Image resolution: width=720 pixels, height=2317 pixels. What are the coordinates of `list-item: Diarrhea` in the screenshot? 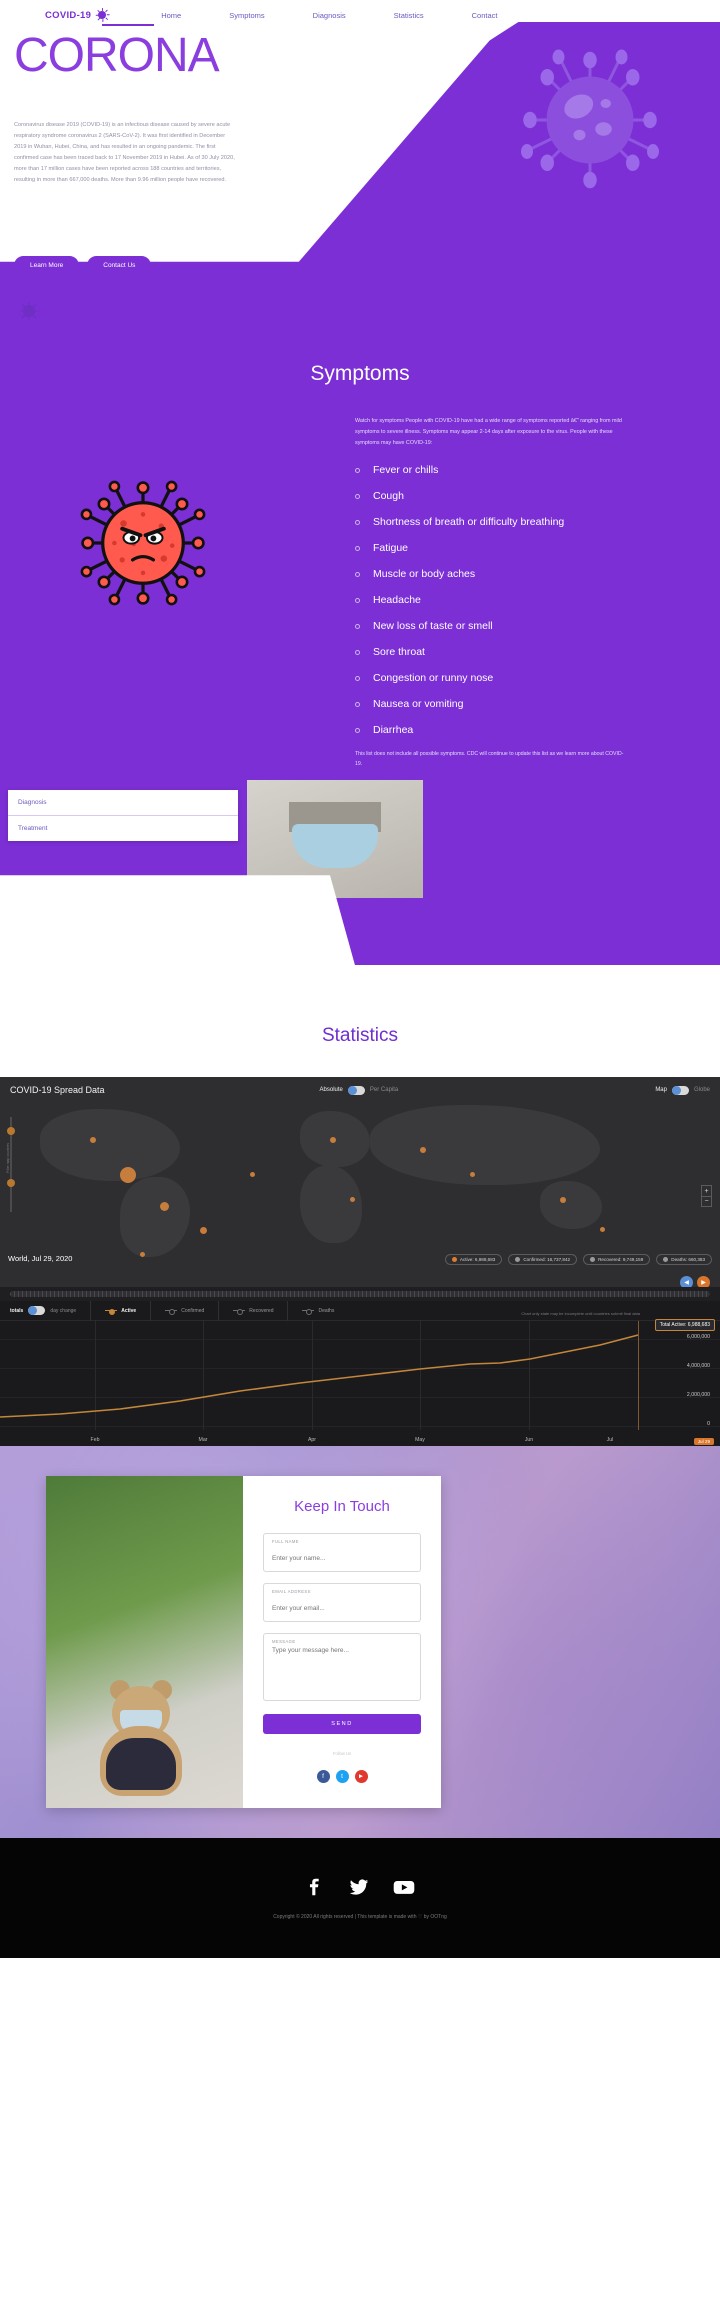 It's located at (517, 730).